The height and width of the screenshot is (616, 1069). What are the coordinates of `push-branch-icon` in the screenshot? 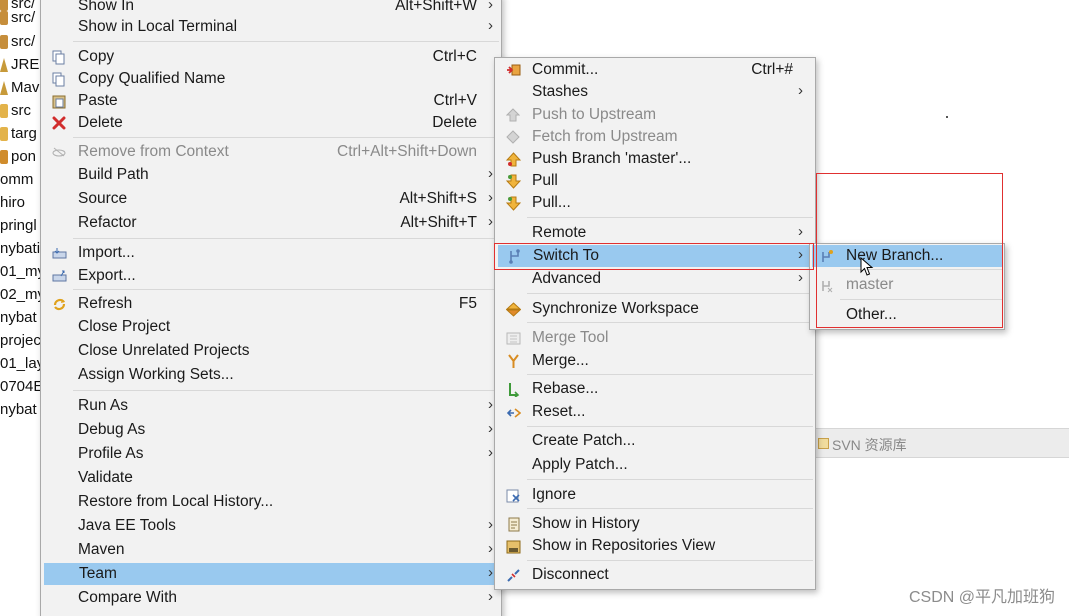 It's located at (513, 159).